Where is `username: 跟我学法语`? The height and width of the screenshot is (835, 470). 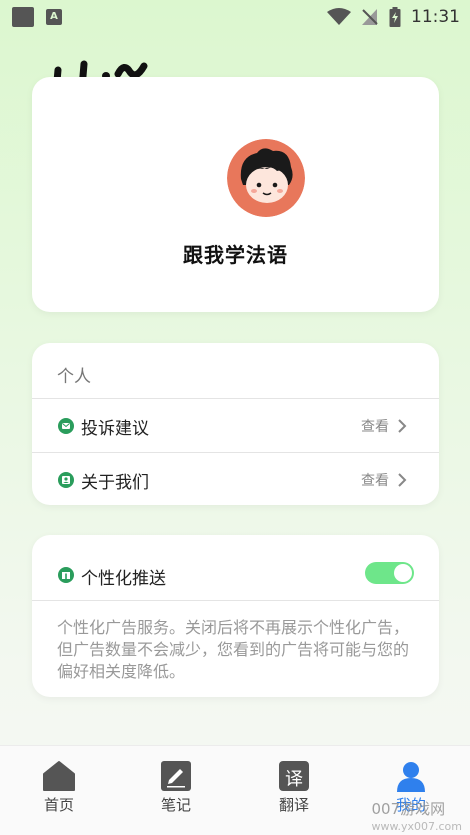
username: 跟我学法语 is located at coordinates (235, 255).